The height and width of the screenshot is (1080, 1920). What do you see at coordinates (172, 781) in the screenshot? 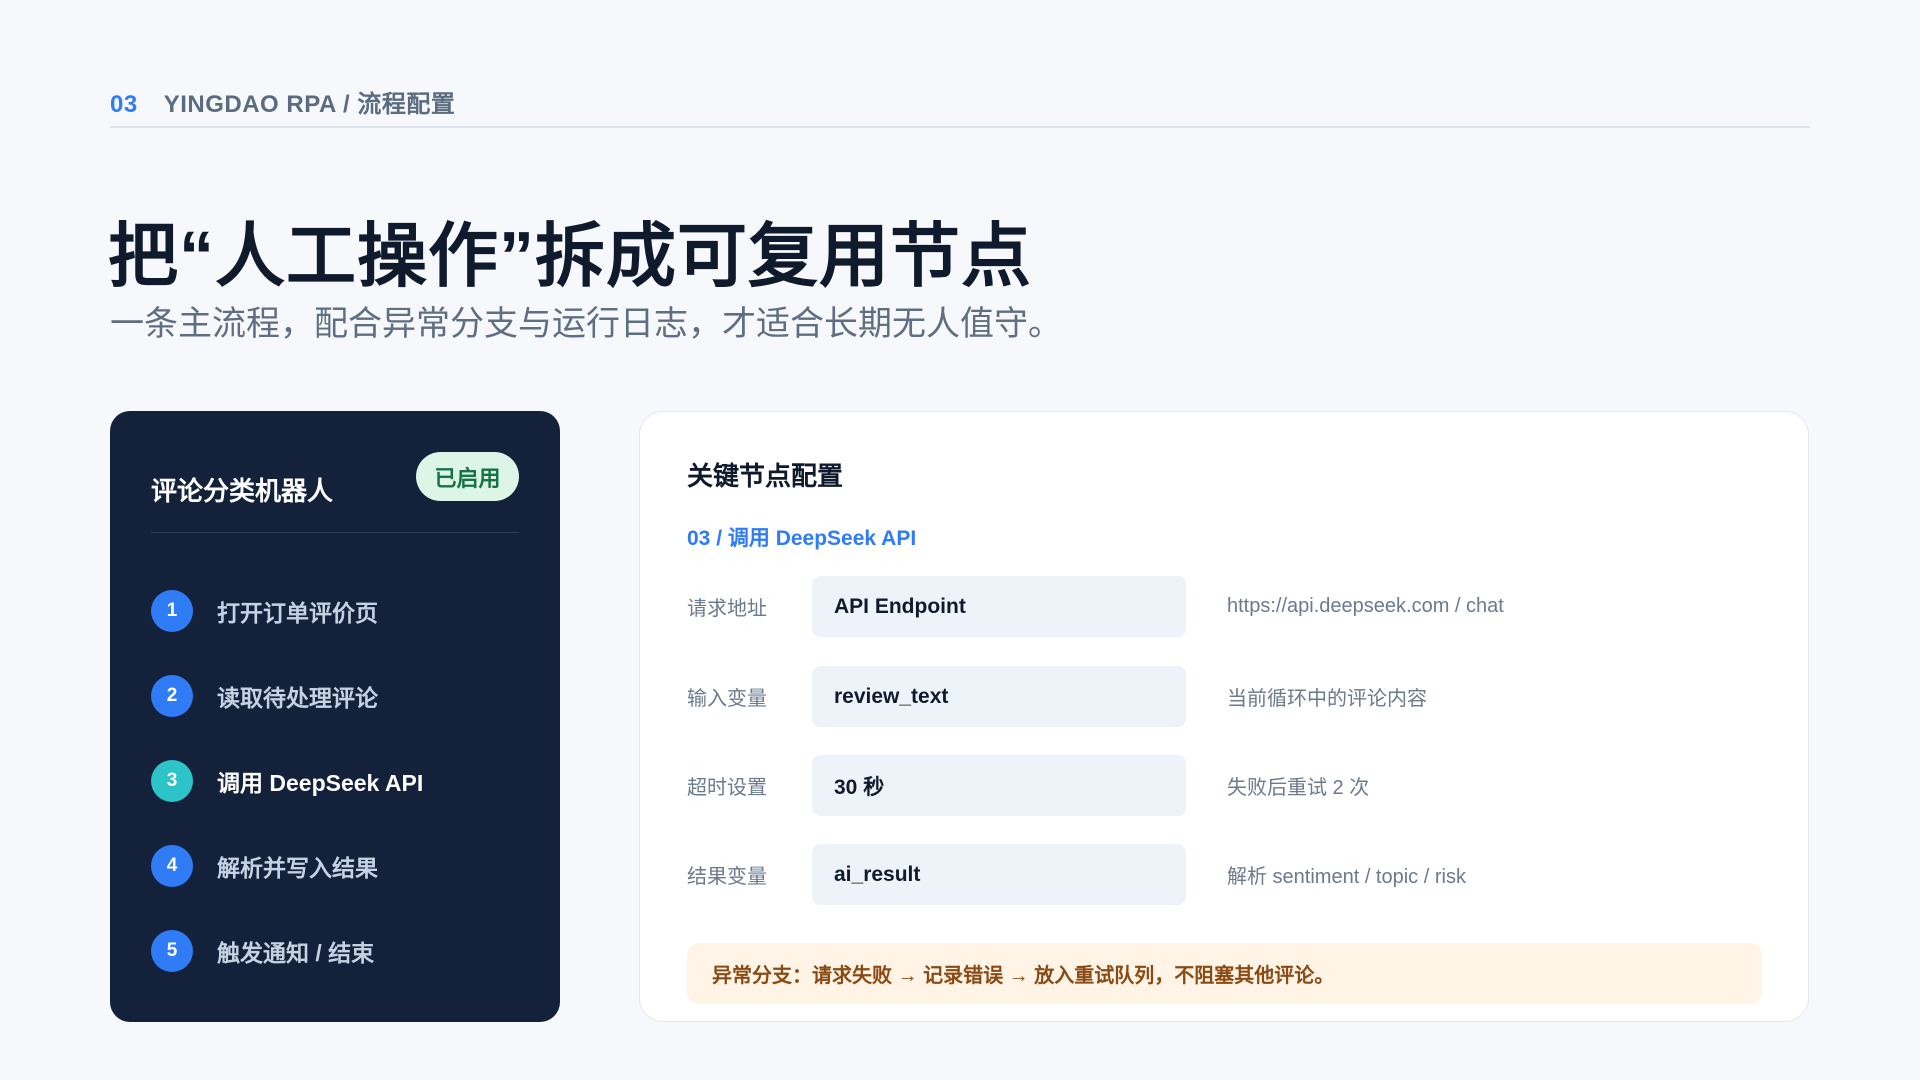
I see `step-number: 3` at bounding box center [172, 781].